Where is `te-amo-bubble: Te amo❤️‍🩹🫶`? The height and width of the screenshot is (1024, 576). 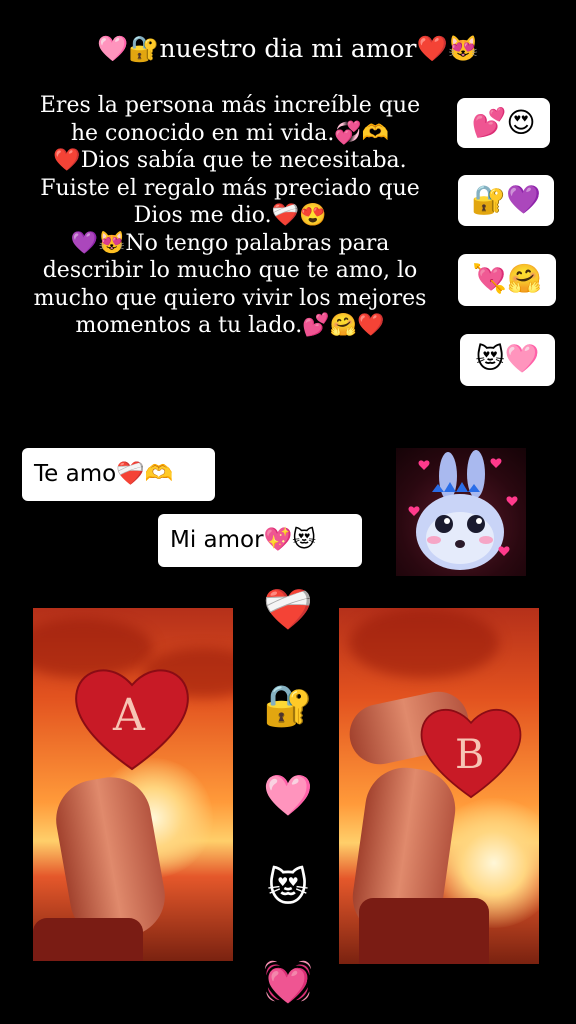
te-amo-bubble: Te amo❤️‍🩹🫶 is located at coordinates (118, 474).